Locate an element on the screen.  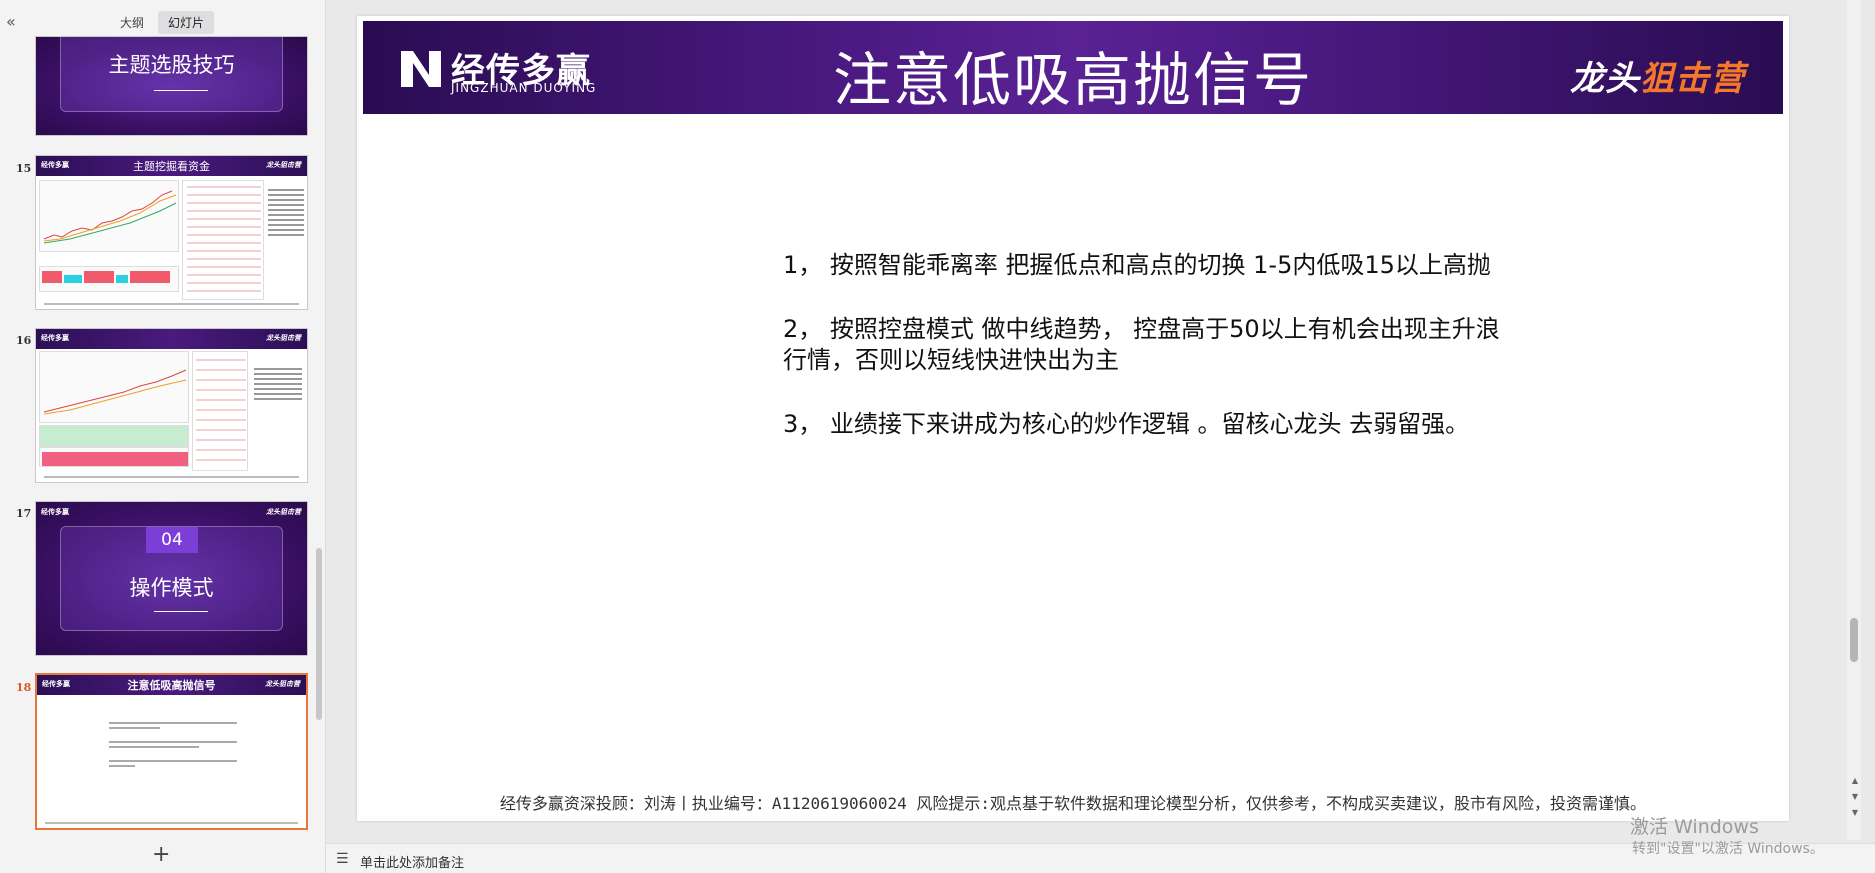
add-slide-button: + is located at coordinates (161, 854).